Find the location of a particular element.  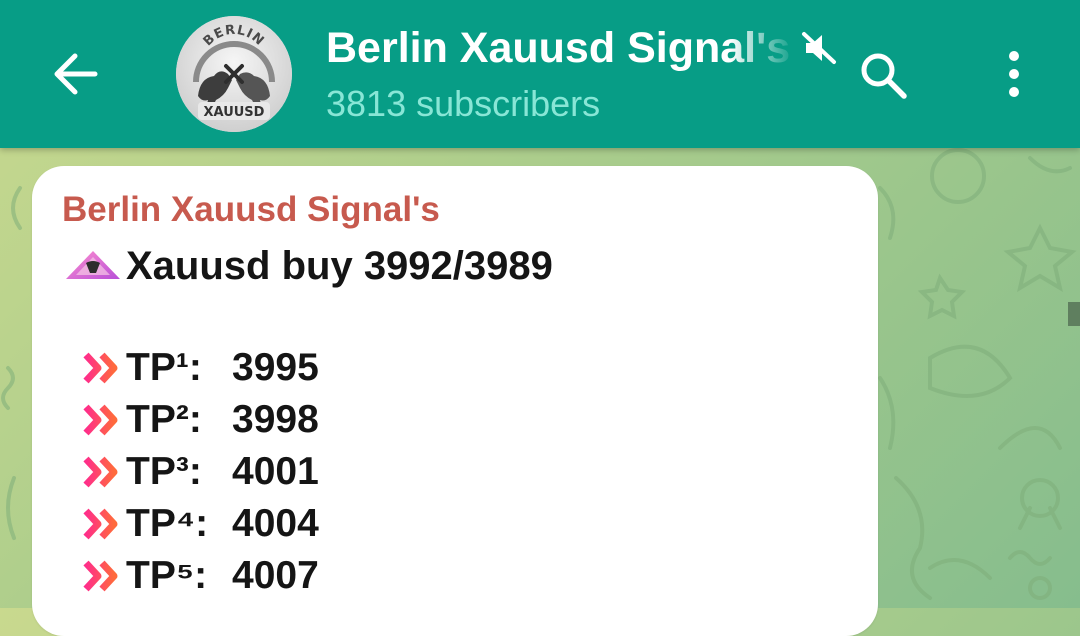

channel-avatar: BERLIN XAUUSD is located at coordinates (234, 74).